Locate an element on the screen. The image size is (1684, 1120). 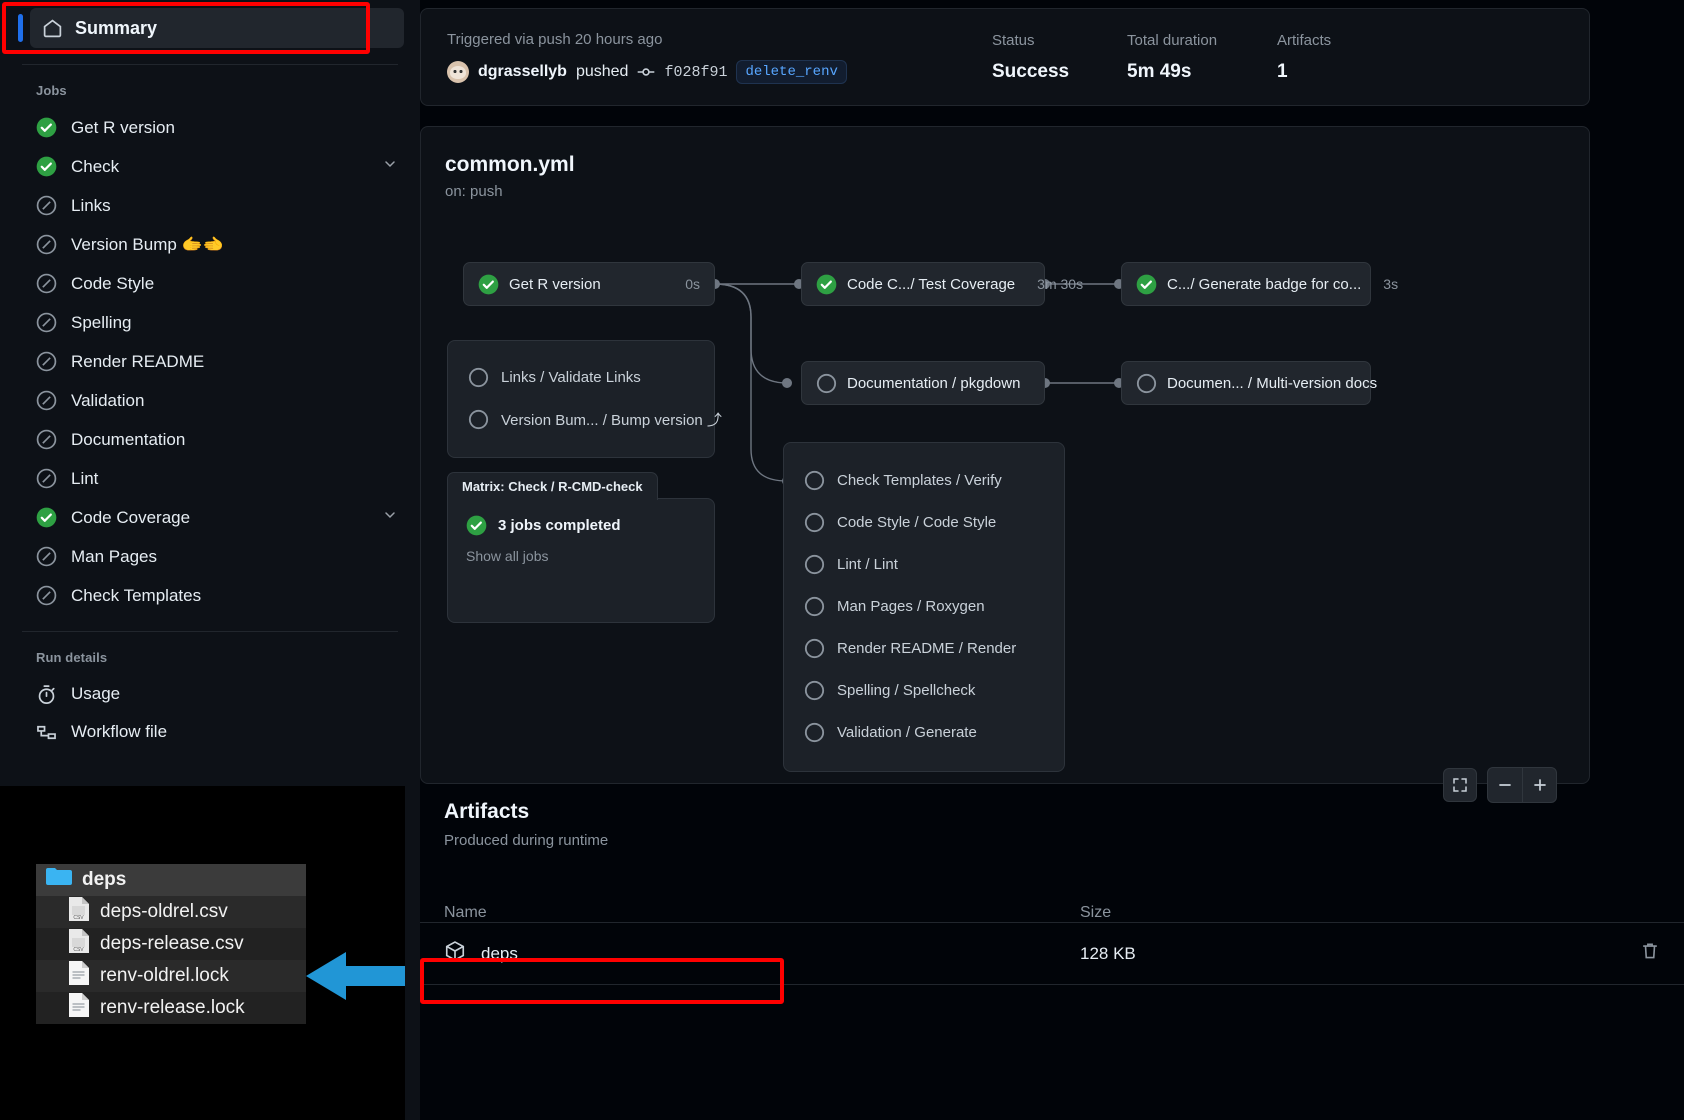
status-block: Status Success is located at coordinates (1059, 57).